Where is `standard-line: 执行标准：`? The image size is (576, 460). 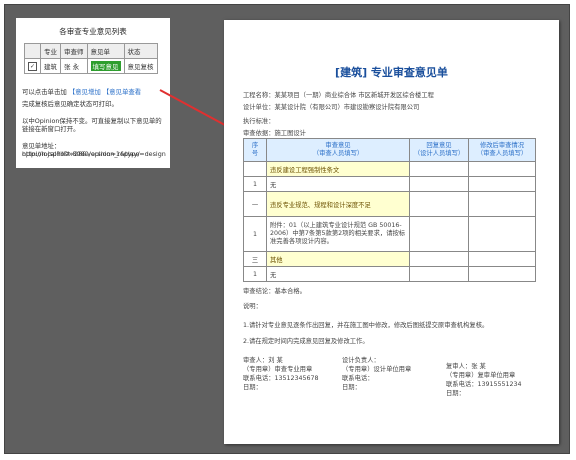 standard-line: 执行标准： is located at coordinates (259, 121).